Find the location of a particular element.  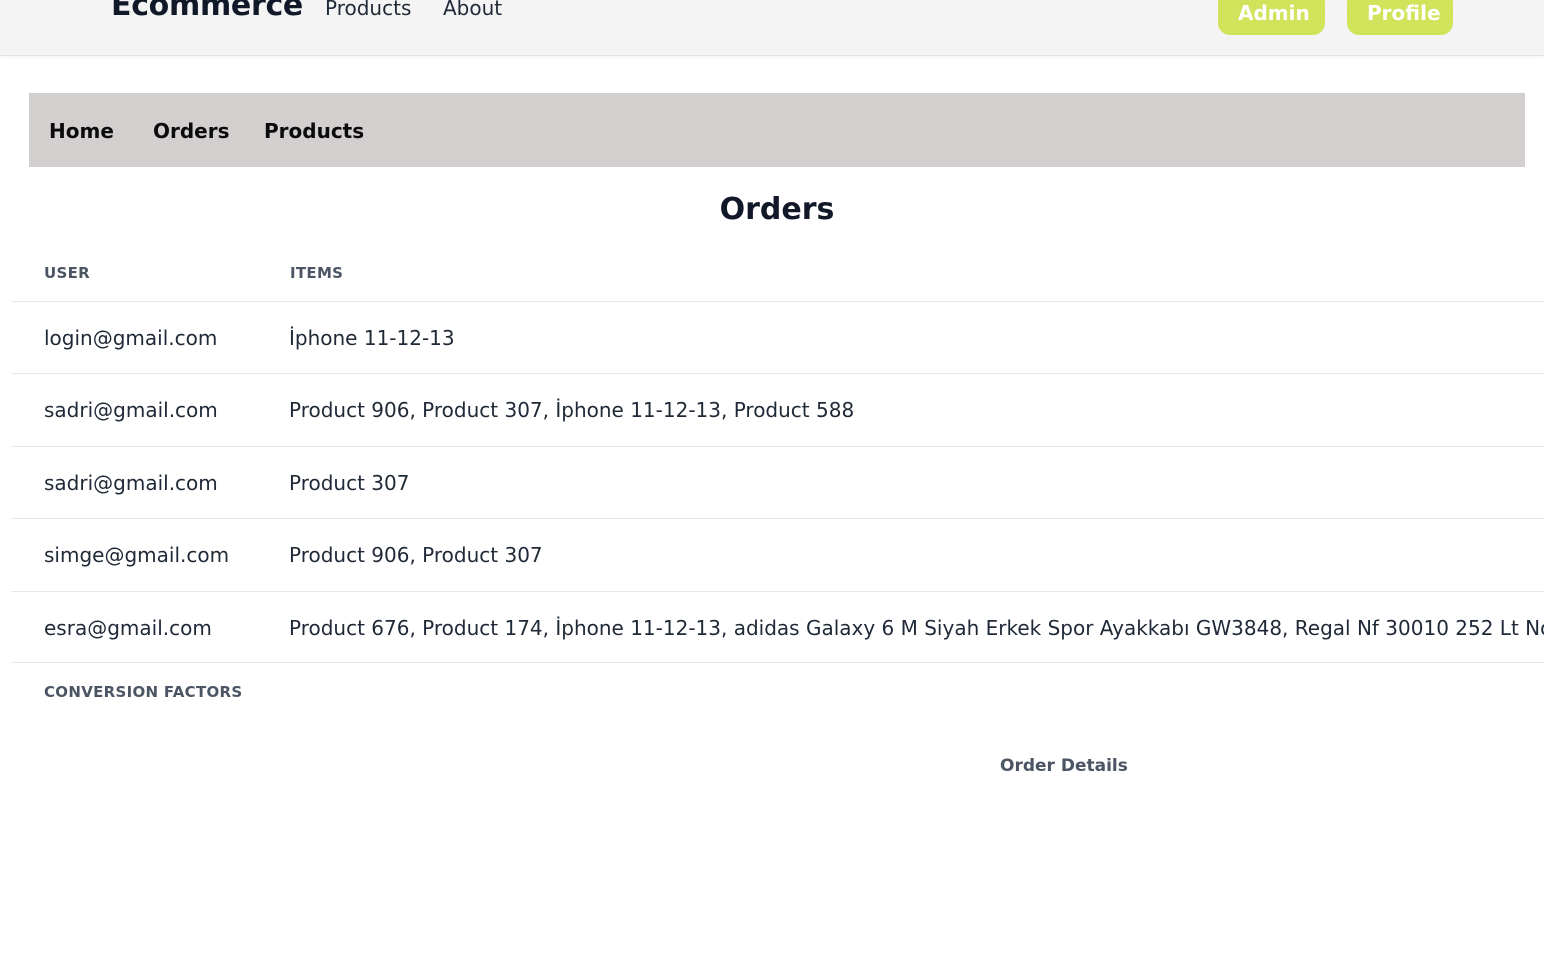

column-header-user: USER is located at coordinates (67, 273).